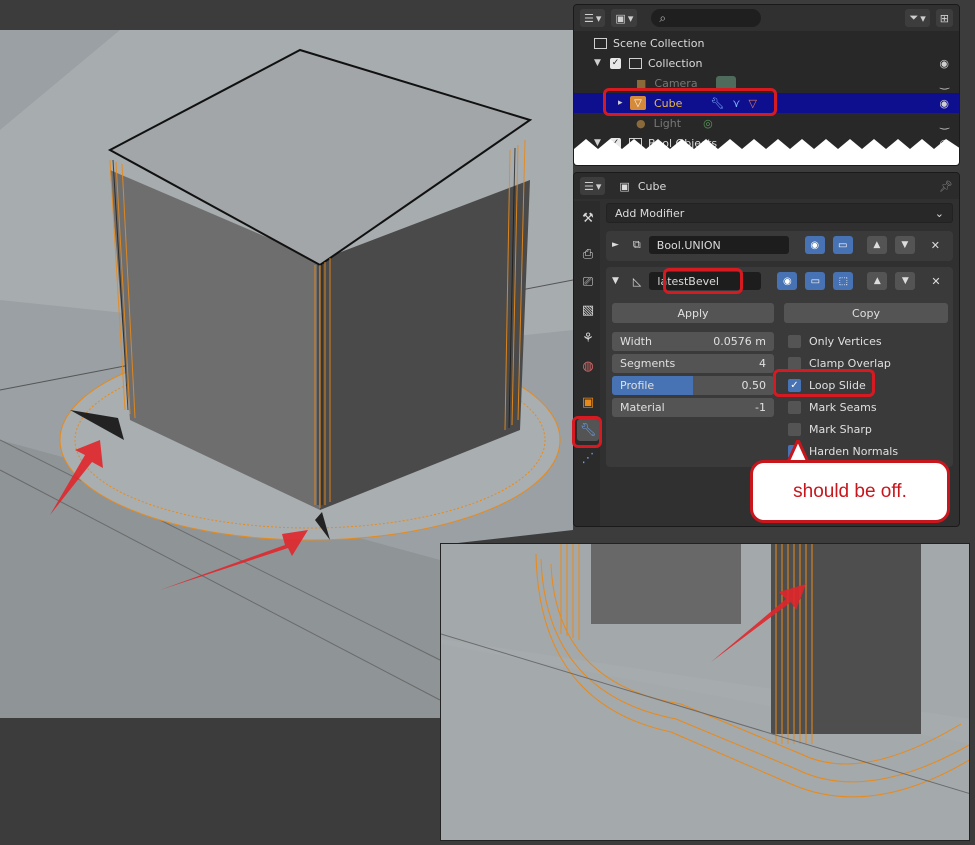  Describe the element at coordinates (866, 313) in the screenshot. I see `copy-button: Copy` at that location.